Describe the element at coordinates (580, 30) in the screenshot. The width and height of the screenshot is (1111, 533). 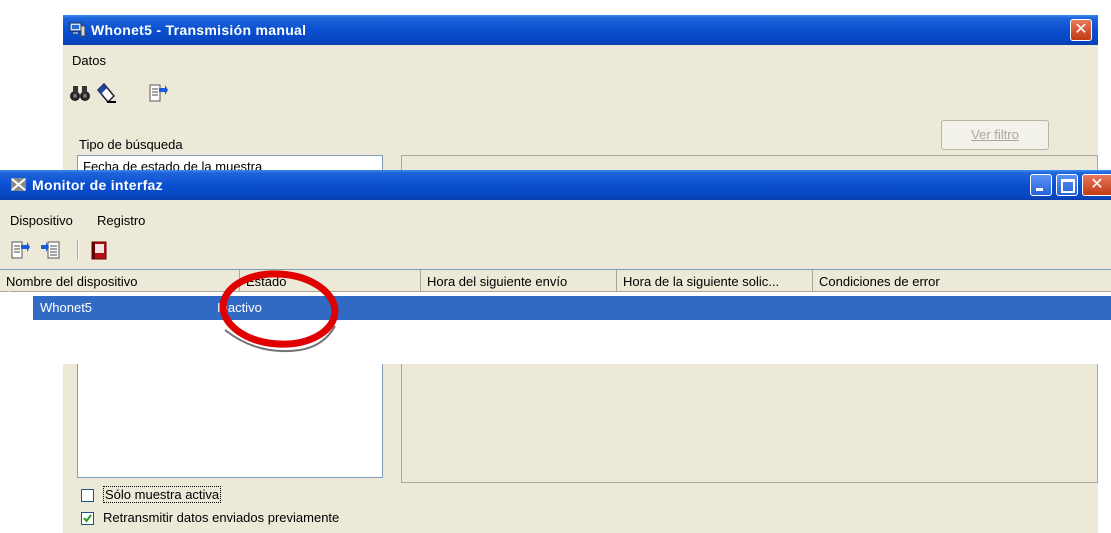
I see `transmision-manual-titlebar: Whonet5 - Transmisión manual ✕` at that location.